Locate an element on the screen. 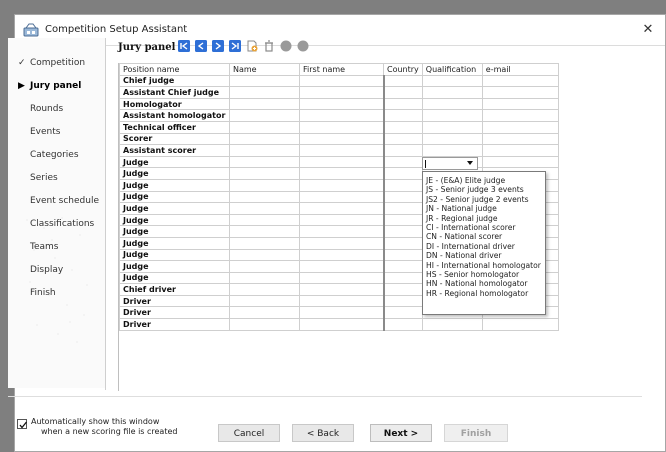 The image size is (666, 452). qualification-option: HI - International homologator is located at coordinates (485, 265).